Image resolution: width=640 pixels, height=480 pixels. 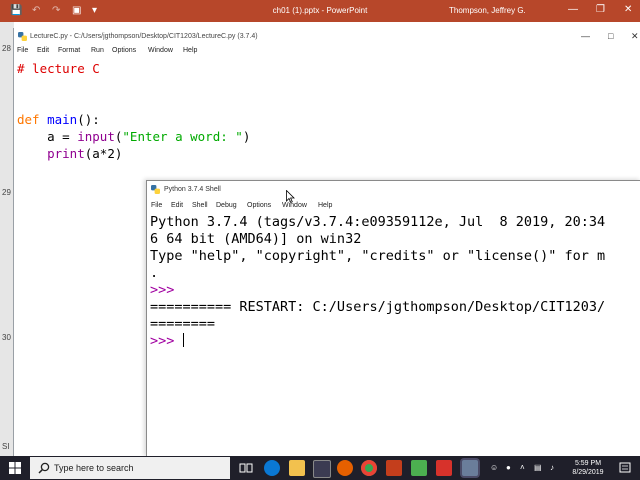 What do you see at coordinates (297, 468) in the screenshot?
I see `file-explorer-icon` at bounding box center [297, 468].